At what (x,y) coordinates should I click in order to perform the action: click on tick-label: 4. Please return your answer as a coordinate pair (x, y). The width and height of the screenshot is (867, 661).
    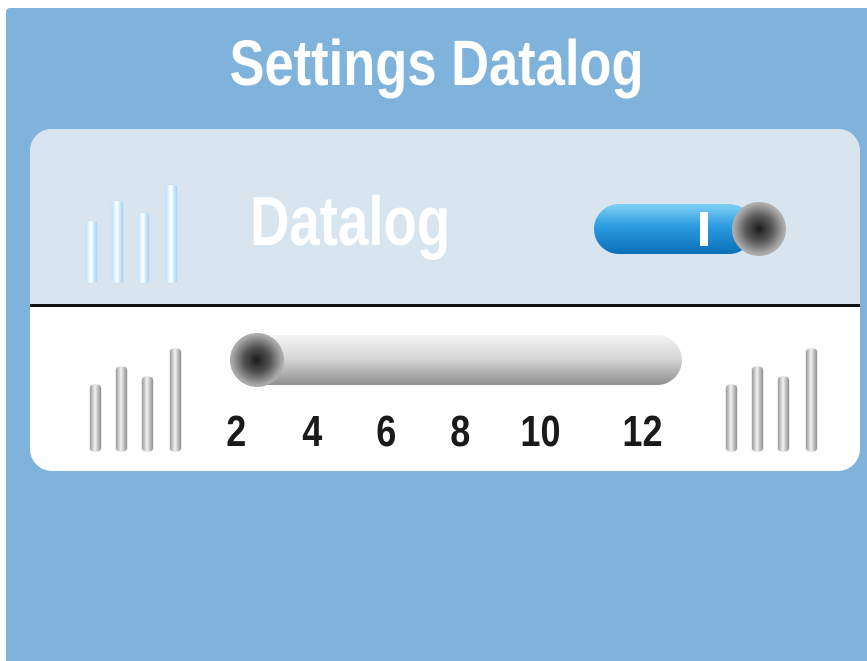
    Looking at the image, I should click on (312, 431).